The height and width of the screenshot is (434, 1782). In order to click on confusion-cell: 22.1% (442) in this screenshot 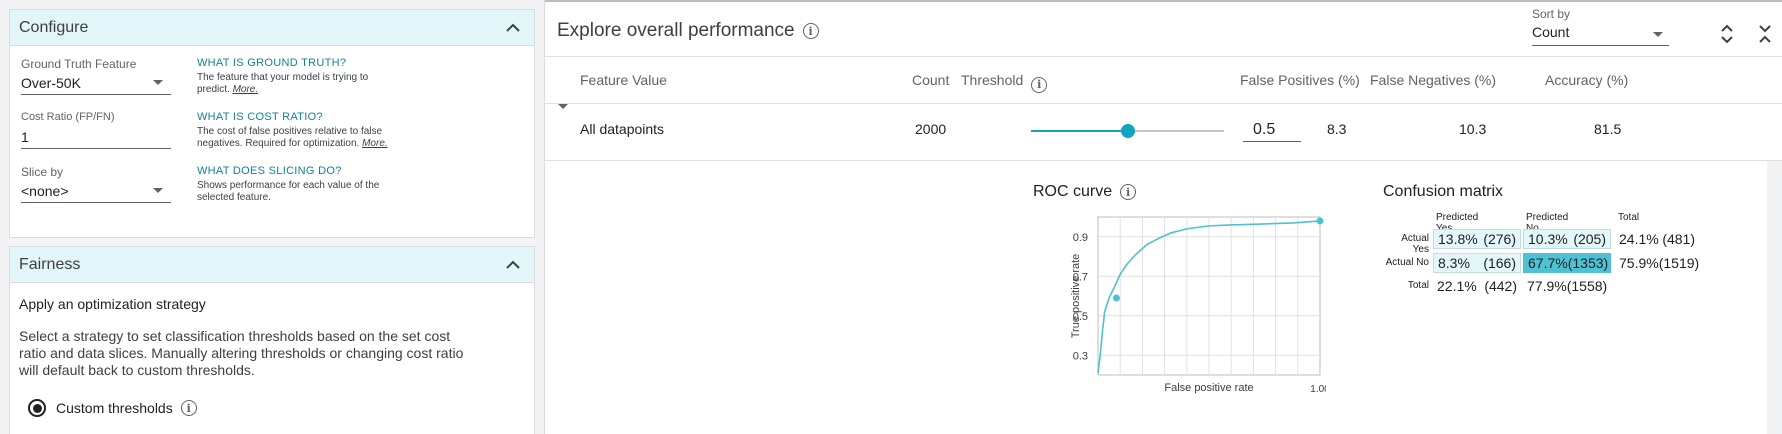, I will do `click(1477, 286)`.